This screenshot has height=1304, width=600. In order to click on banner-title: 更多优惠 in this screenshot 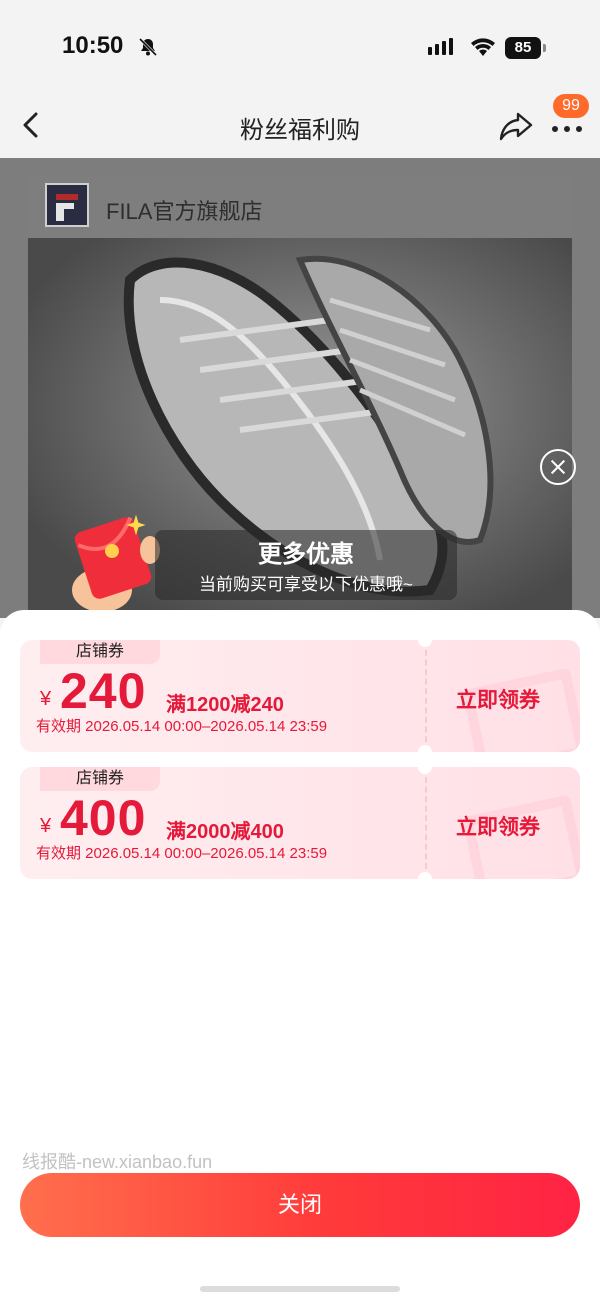, I will do `click(306, 554)`.